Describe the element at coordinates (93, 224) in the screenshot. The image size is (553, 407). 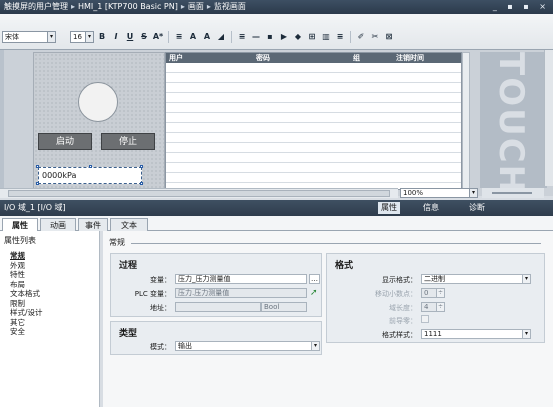
I see `tab-events: 事件` at that location.